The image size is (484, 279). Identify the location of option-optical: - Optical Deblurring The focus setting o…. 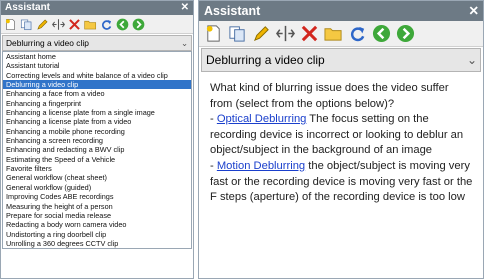
(341, 135).